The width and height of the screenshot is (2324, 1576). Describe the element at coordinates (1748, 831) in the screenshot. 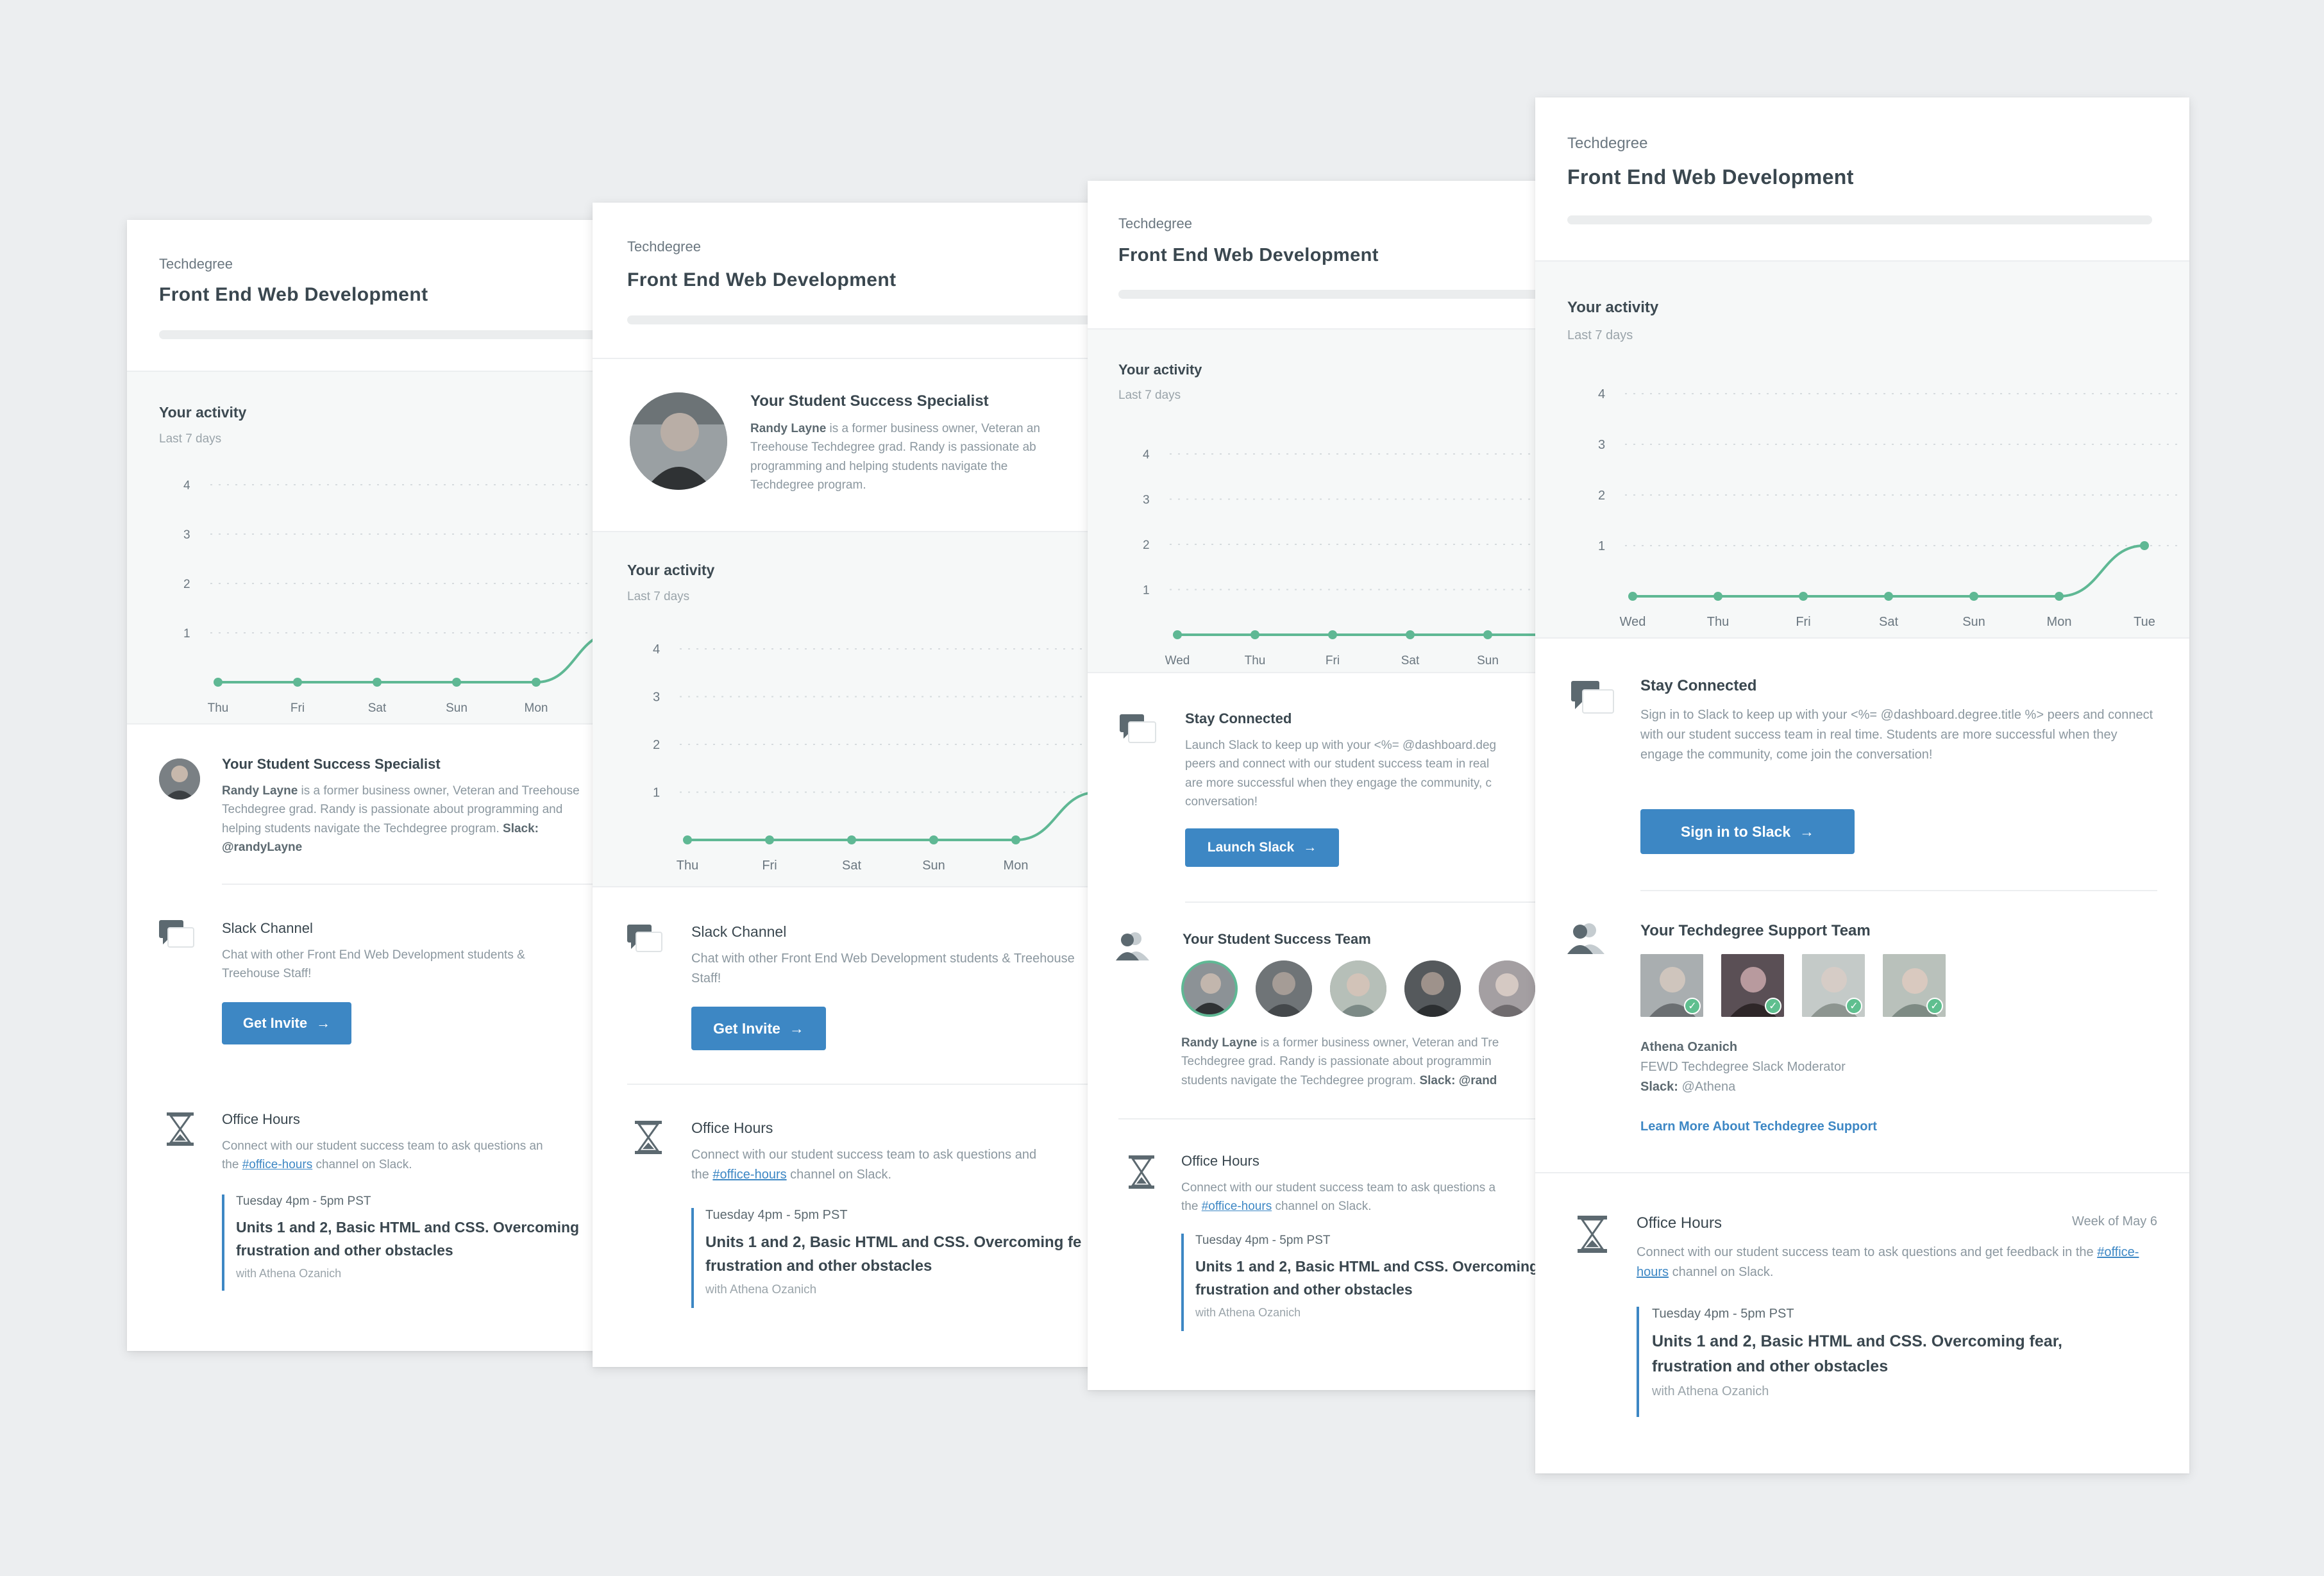

I see `sign-in-slack-button: Sign in to Slack →` at that location.